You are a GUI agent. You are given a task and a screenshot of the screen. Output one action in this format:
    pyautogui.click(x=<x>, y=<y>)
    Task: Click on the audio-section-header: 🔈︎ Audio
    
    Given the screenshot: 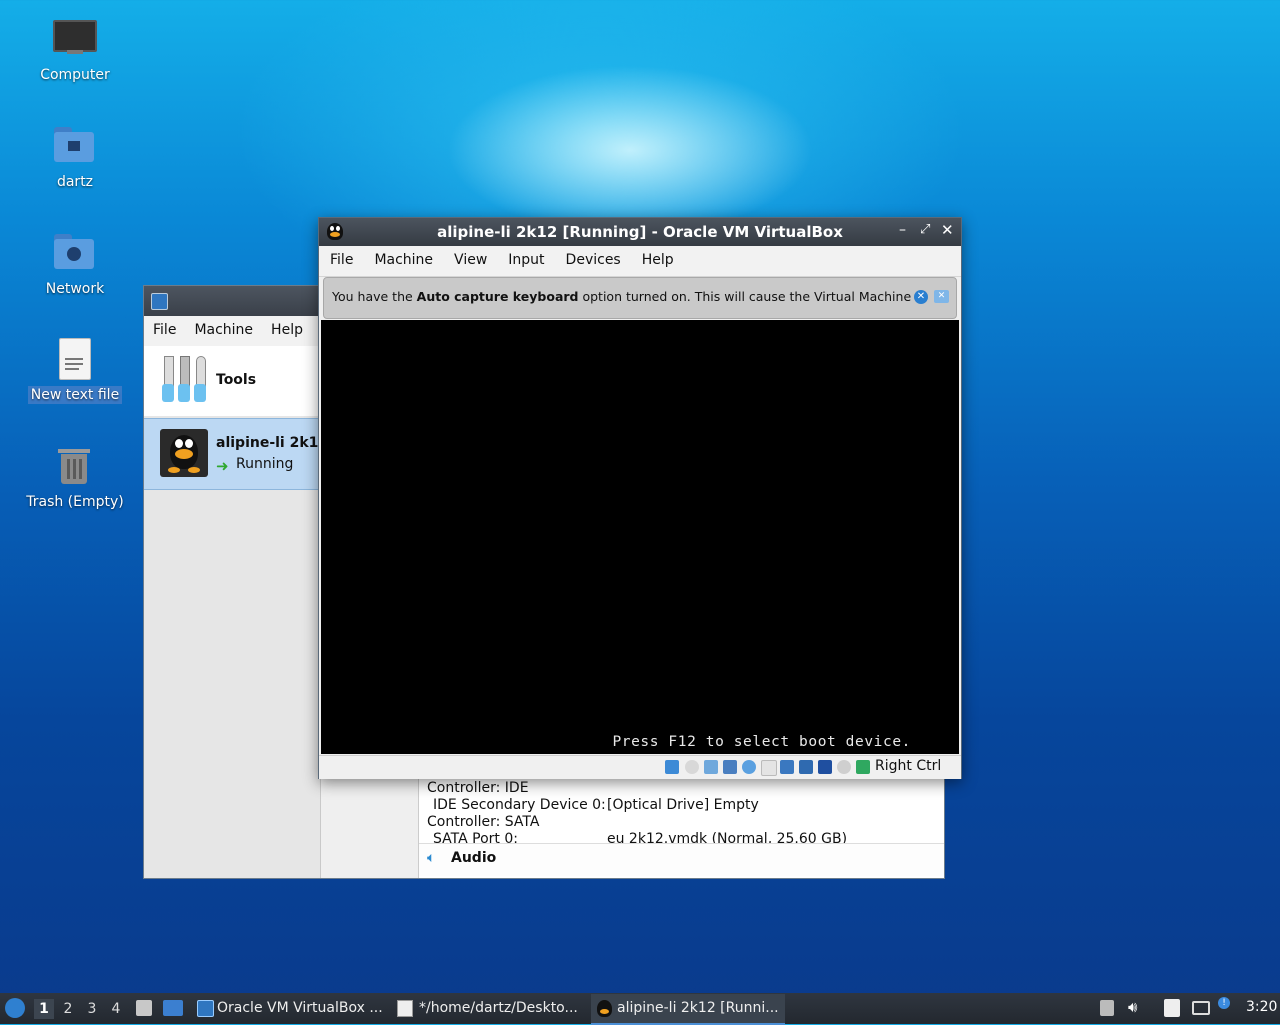 What is the action you would take?
    pyautogui.click(x=681, y=859)
    